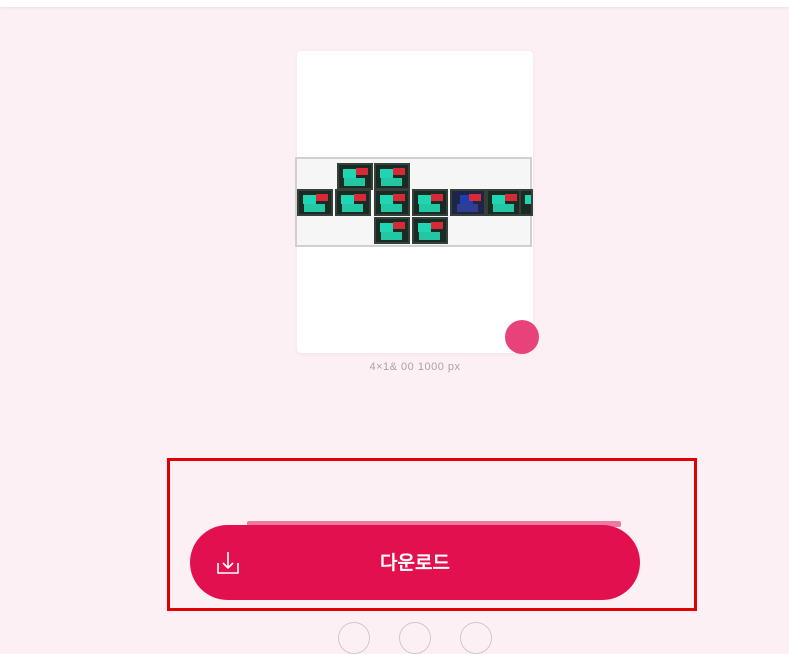 Image resolution: width=789 pixels, height=654 pixels. Describe the element at coordinates (394, 3) in the screenshot. I see `top-bar` at that location.